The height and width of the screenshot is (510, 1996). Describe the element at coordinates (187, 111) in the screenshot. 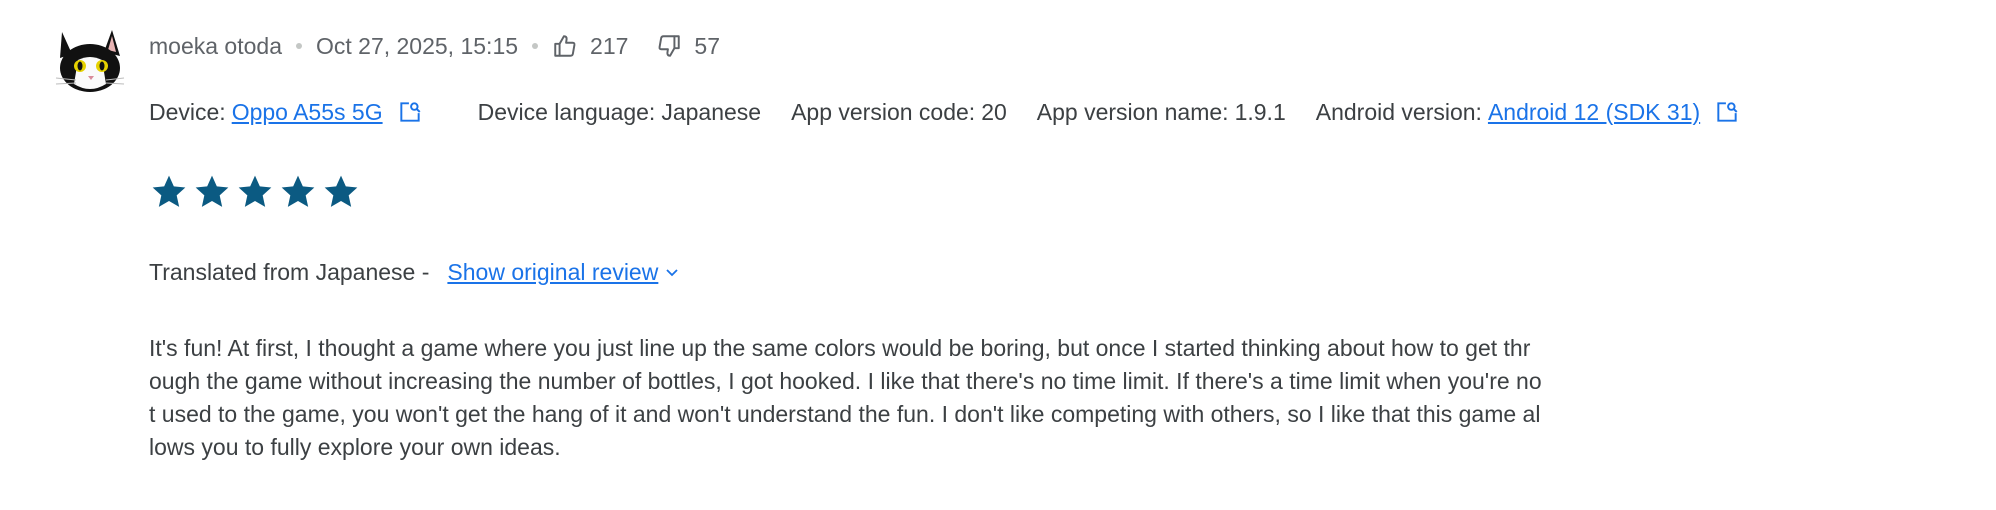

I see `device-label: Device:` at that location.